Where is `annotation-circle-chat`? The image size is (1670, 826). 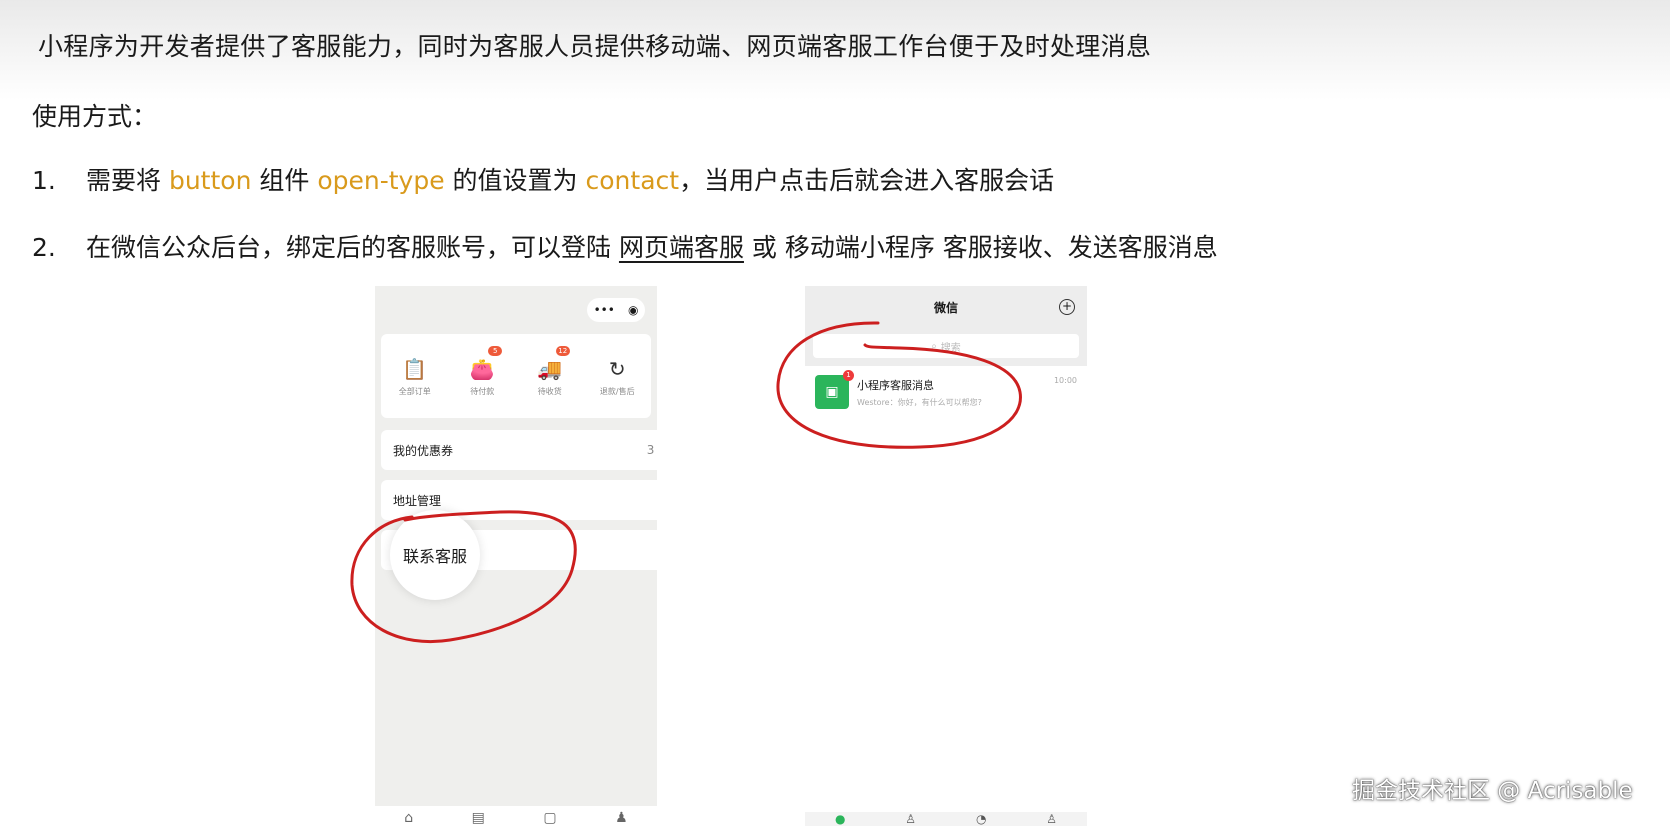
annotation-circle-chat is located at coordinates (899, 385).